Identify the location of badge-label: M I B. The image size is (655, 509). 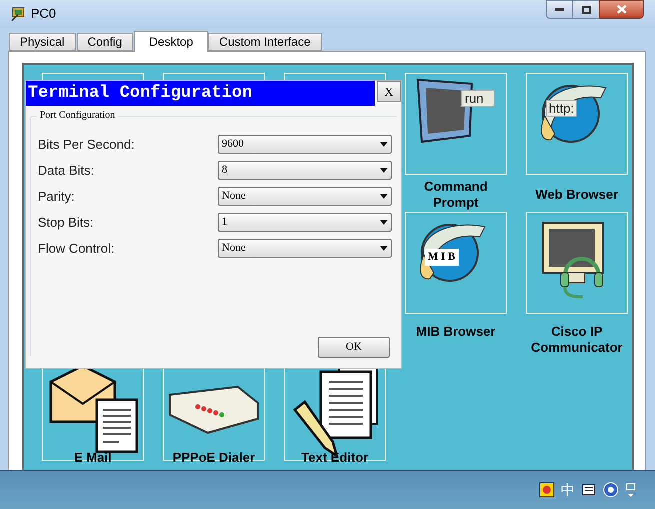
(441, 257).